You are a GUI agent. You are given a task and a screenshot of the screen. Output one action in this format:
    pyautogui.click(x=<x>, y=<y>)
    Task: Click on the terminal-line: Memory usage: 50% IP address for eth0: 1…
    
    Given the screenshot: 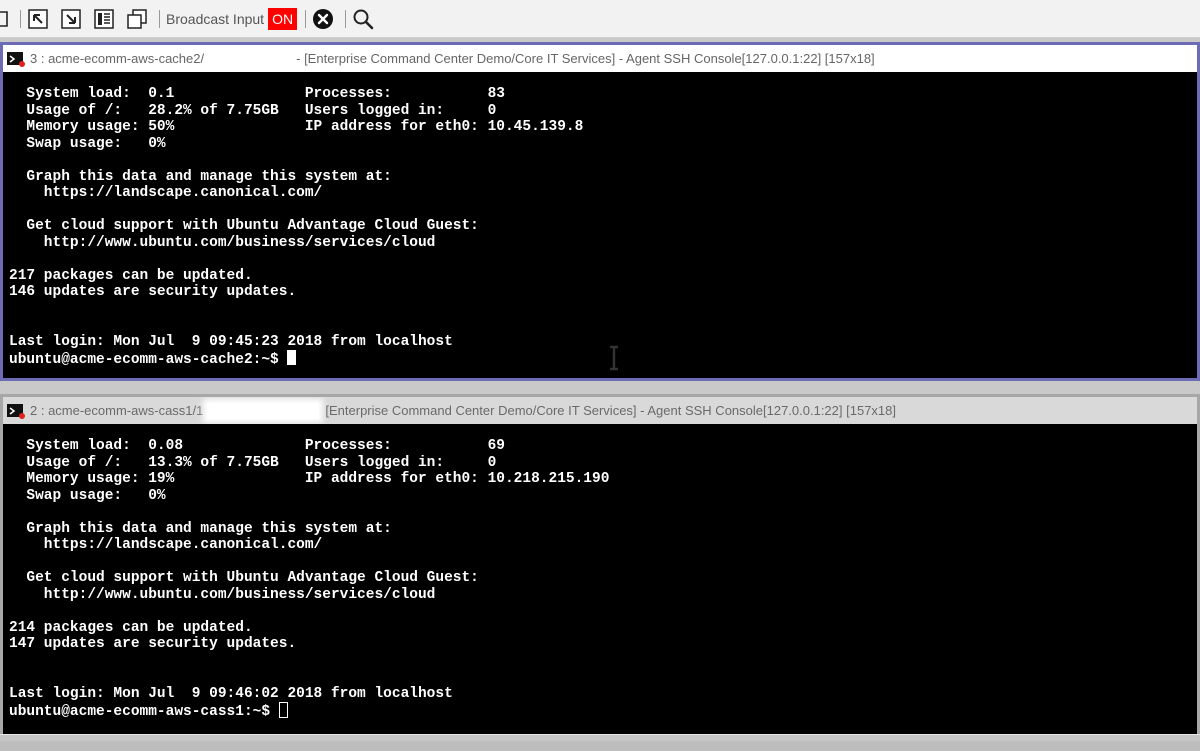 What is the action you would take?
    pyautogui.click(x=296, y=127)
    